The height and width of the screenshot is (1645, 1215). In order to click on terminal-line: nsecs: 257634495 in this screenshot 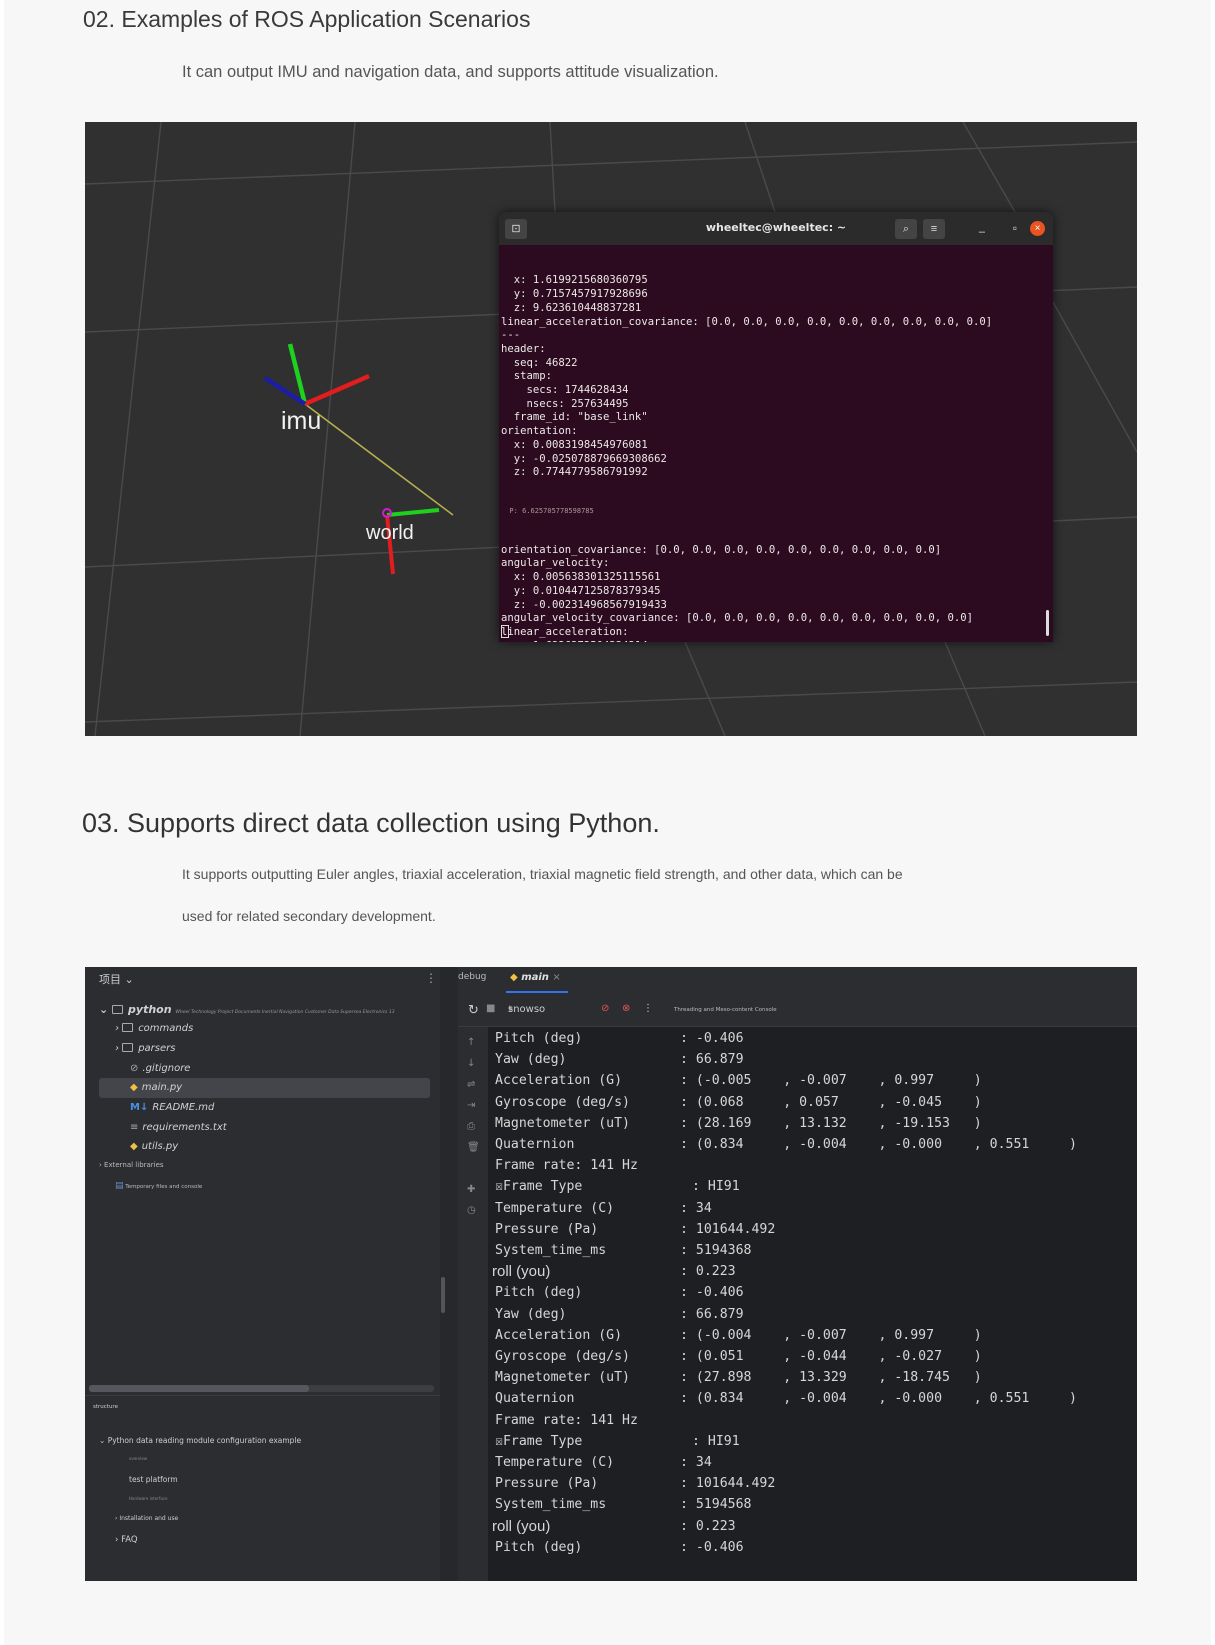, I will do `click(565, 403)`.